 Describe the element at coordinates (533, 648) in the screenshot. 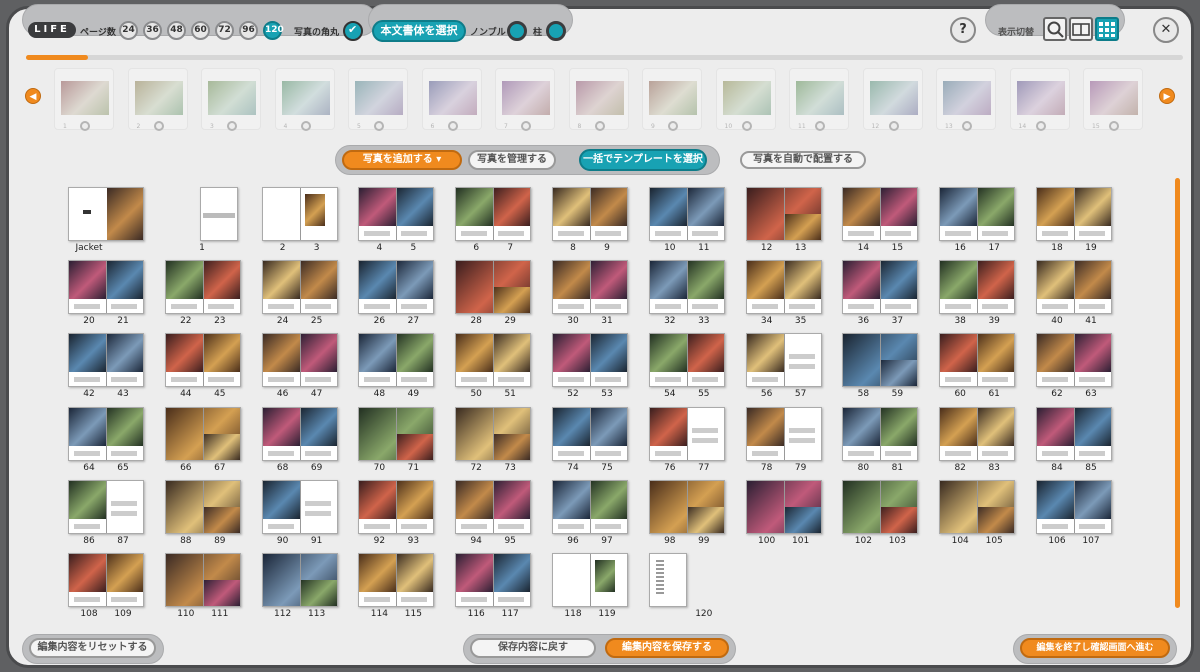

I see `revert-to-saved-button: 保存内容に戻す` at that location.